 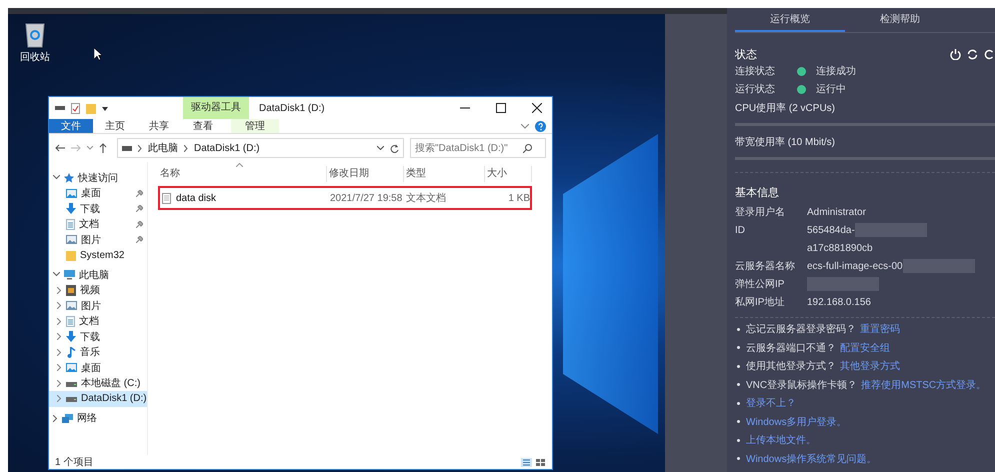 I want to click on nav-tree-item: 网络, so click(x=98, y=418).